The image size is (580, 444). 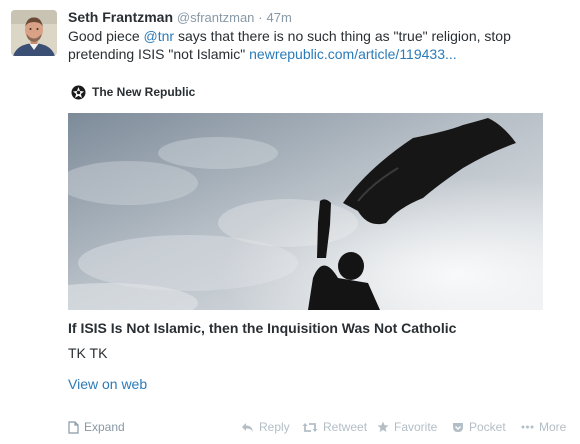 I want to click on retweet-button: Retweet, so click(x=334, y=427).